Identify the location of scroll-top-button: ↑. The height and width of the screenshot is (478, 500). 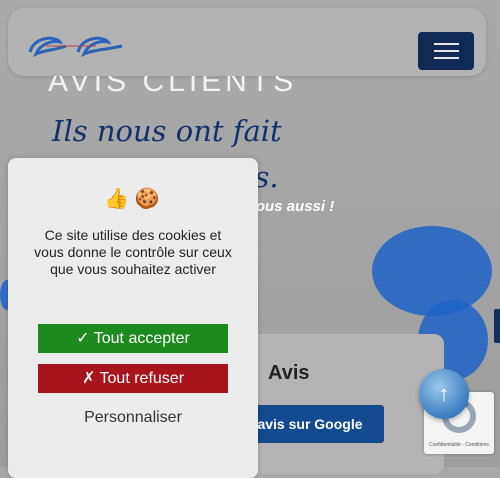
(444, 394).